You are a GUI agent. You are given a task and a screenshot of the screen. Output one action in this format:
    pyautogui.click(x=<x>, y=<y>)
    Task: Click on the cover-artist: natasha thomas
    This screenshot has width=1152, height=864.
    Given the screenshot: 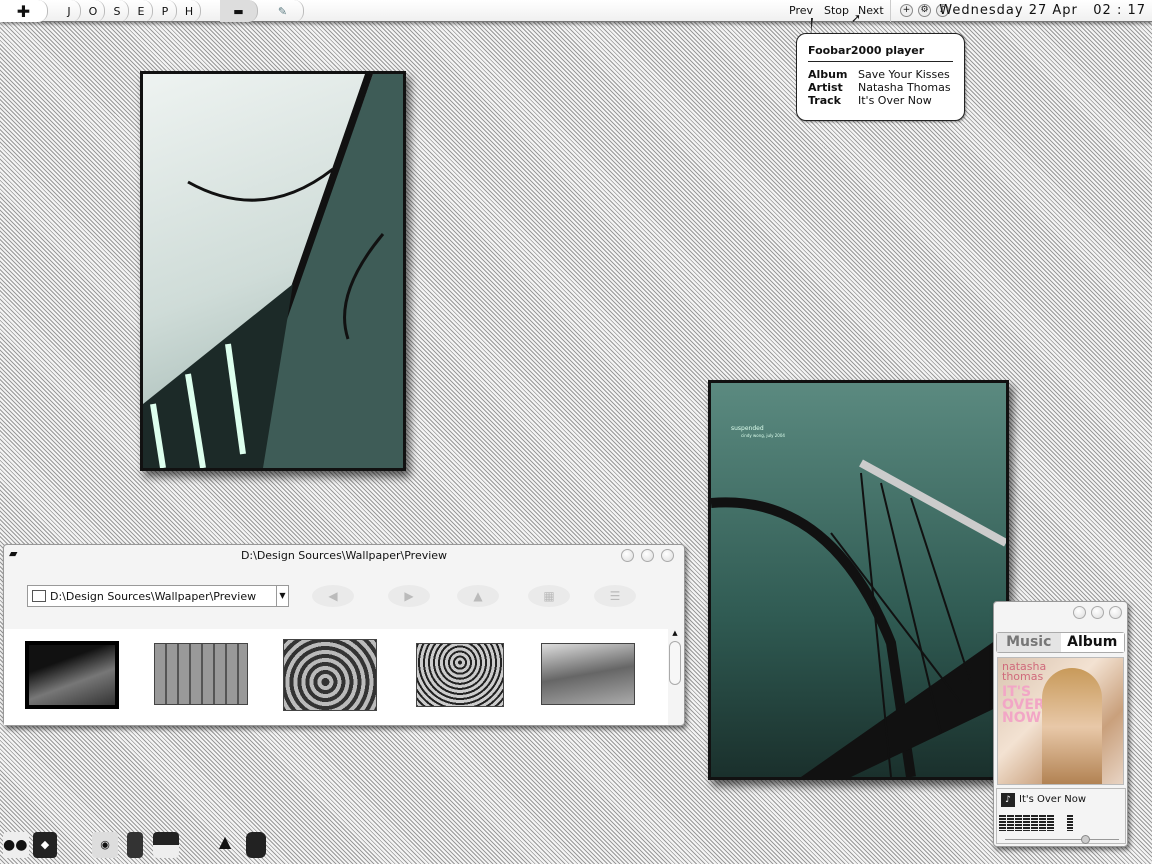 What is the action you would take?
    pyautogui.click(x=1024, y=671)
    